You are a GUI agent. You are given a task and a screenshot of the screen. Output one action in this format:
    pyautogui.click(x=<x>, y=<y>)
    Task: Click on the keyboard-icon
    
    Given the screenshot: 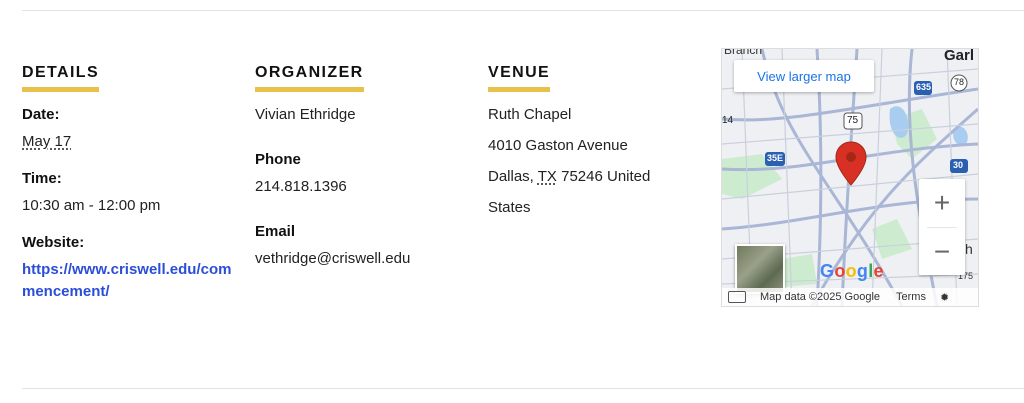 What is the action you would take?
    pyautogui.click(x=737, y=297)
    